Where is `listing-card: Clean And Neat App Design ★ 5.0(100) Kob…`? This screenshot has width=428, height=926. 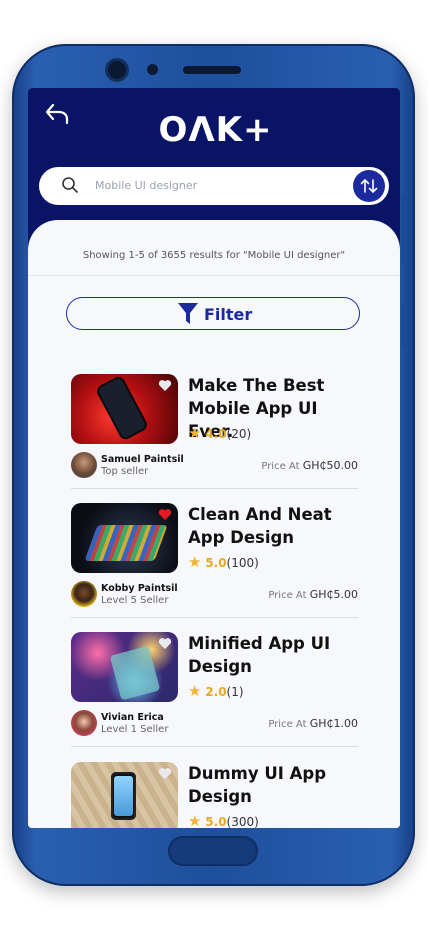
listing-card: Clean And Neat App Design ★ 5.0(100) Kob… is located at coordinates (214, 566).